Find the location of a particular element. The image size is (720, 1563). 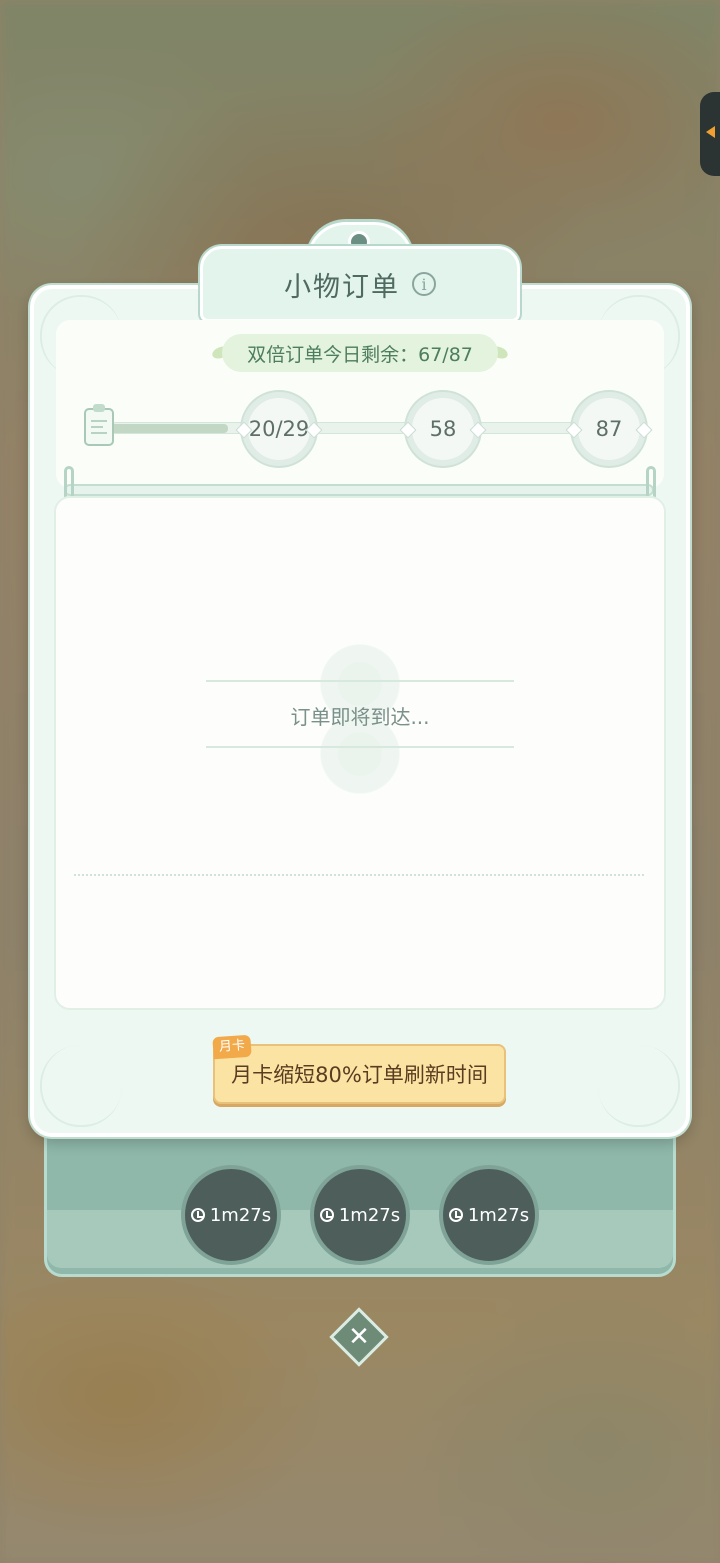

monthly-card-button: 月卡缩短80%订单刷新时间 is located at coordinates (359, 1074).